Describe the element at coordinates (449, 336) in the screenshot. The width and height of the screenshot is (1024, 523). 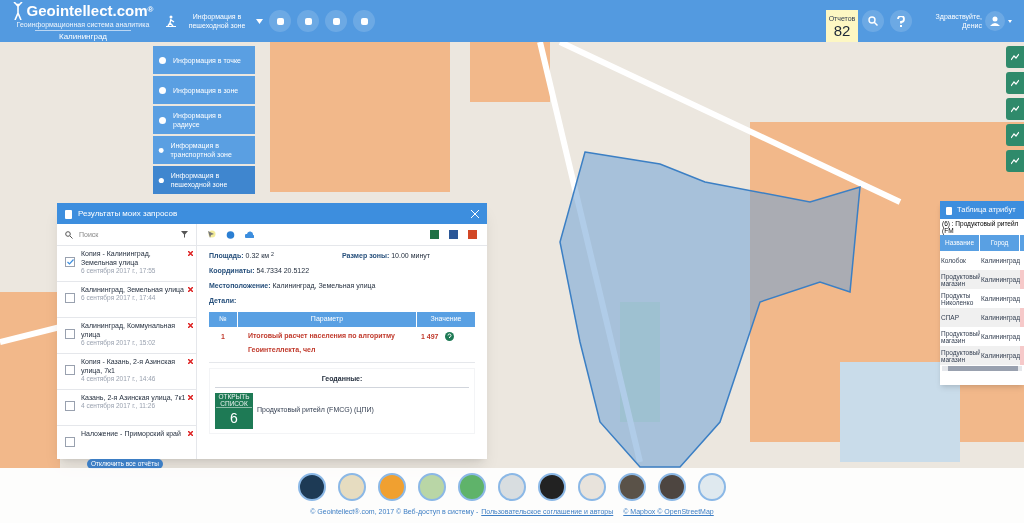
I see `help-icon` at that location.